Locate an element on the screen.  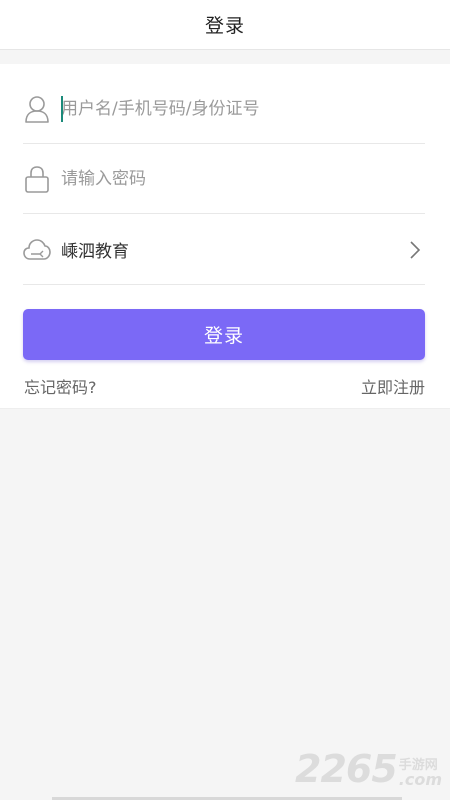
watermark-side: 手游网 .com is located at coordinates (420, 773).